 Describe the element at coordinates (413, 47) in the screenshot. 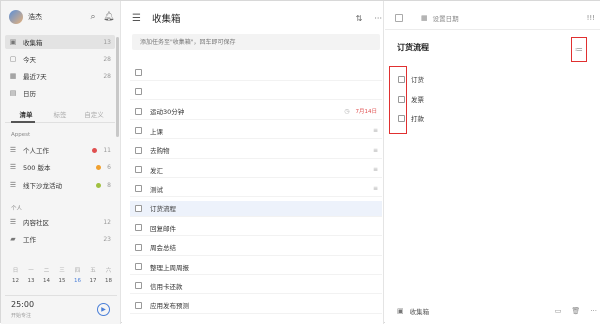

I see `detail-title: 订货流程` at that location.